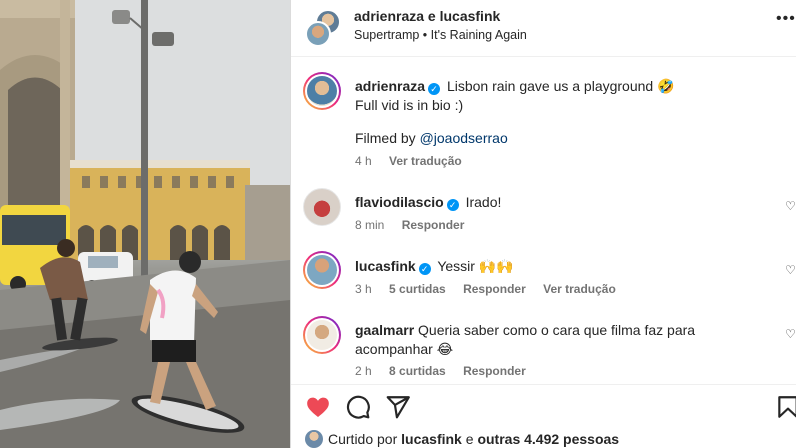 The width and height of the screenshot is (796, 448). Describe the element at coordinates (417, 371) in the screenshot. I see `comment-likes: 8 curtidas` at that location.